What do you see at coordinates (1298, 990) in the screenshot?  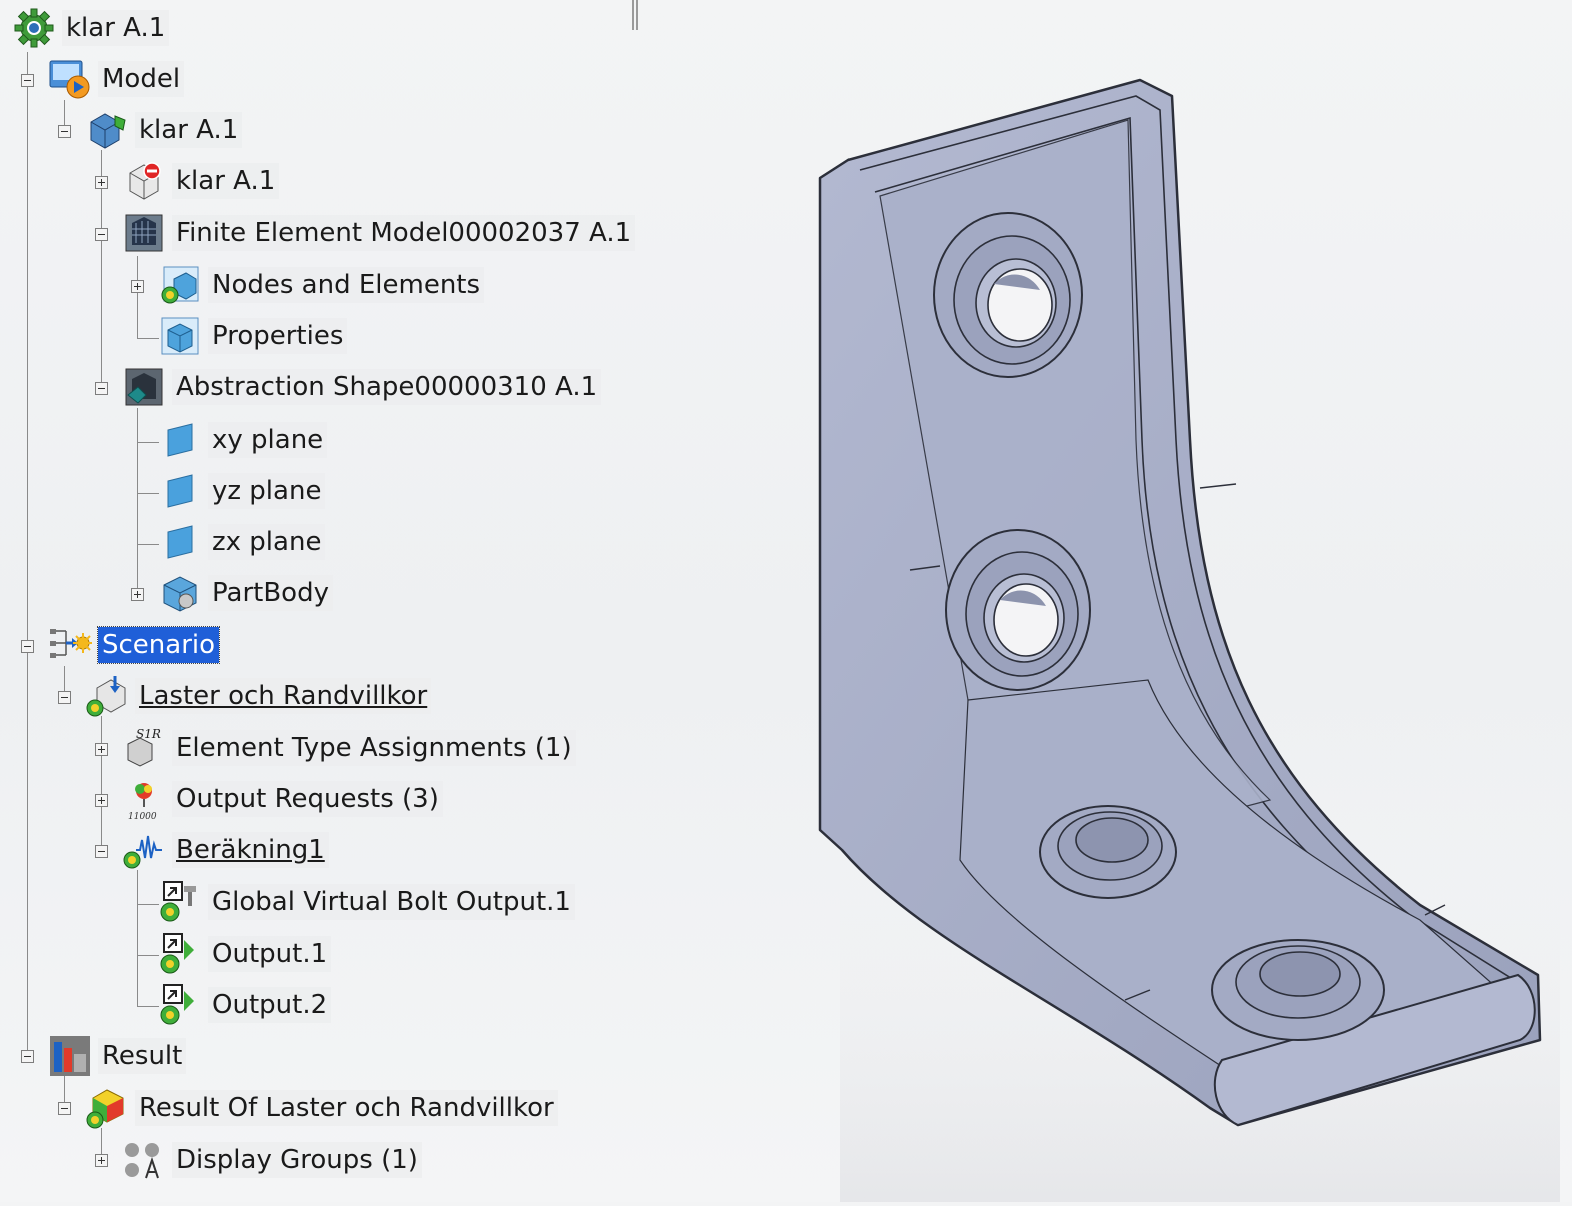 I see `hole-base-front` at bounding box center [1298, 990].